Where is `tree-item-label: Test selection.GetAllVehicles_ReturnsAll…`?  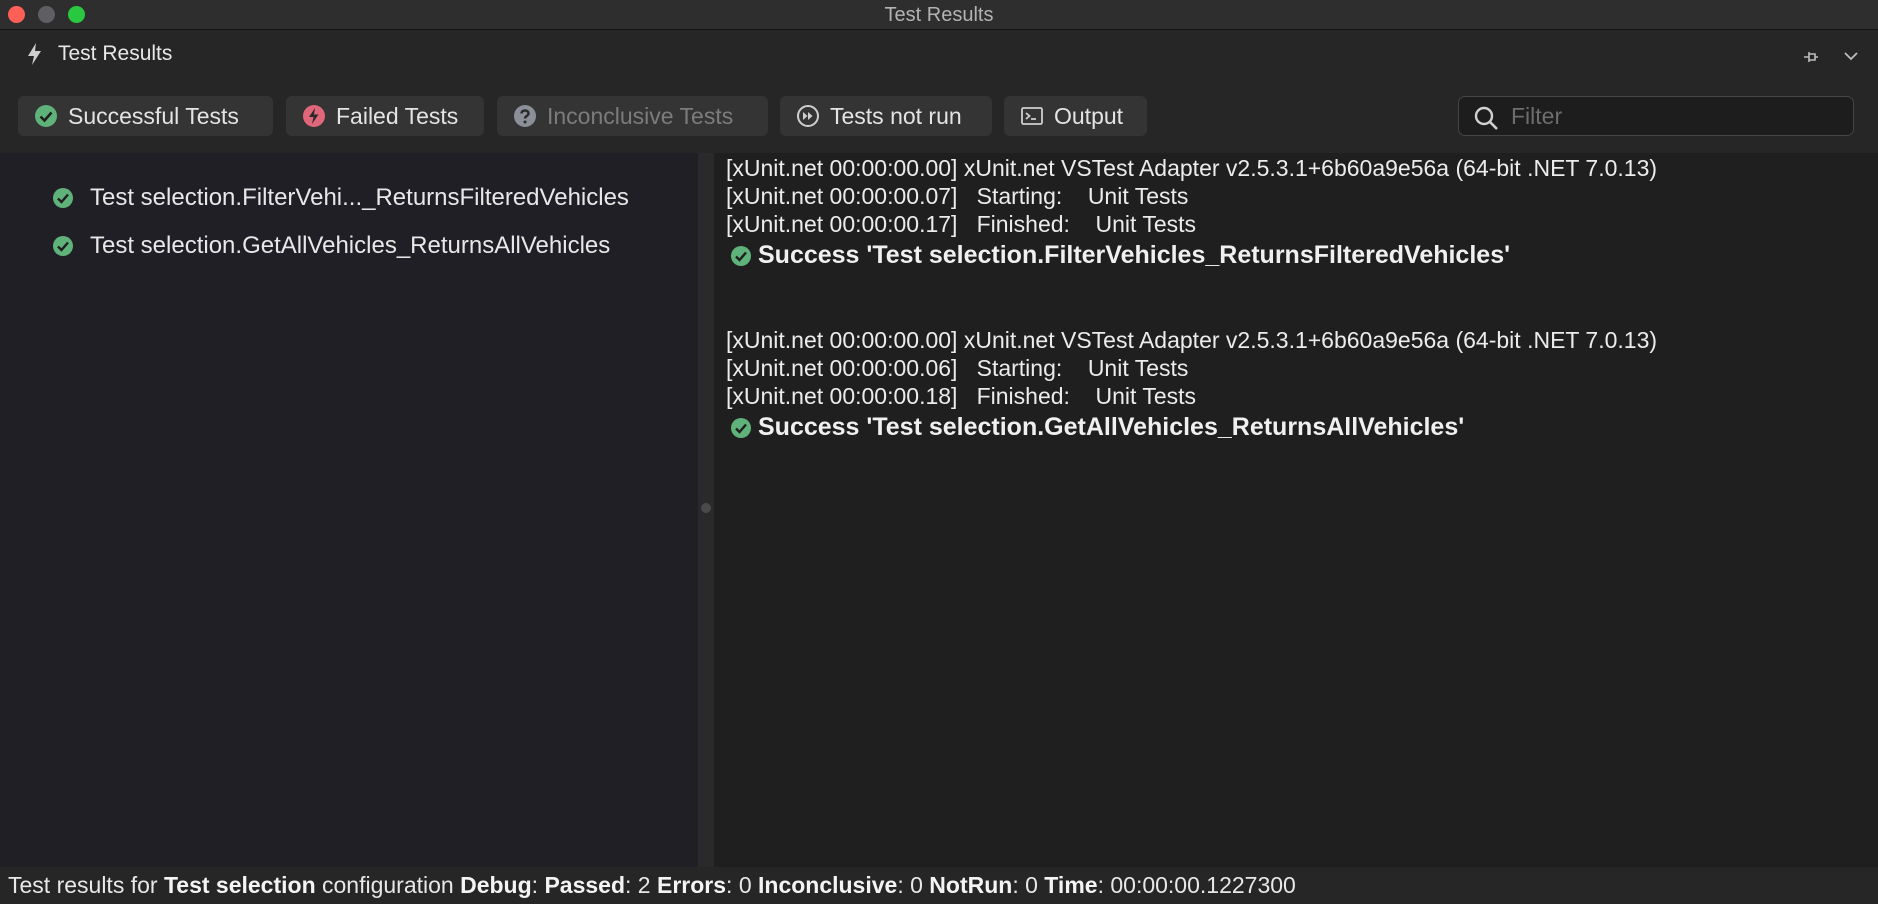 tree-item-label: Test selection.GetAllVehicles_ReturnsAll… is located at coordinates (350, 245).